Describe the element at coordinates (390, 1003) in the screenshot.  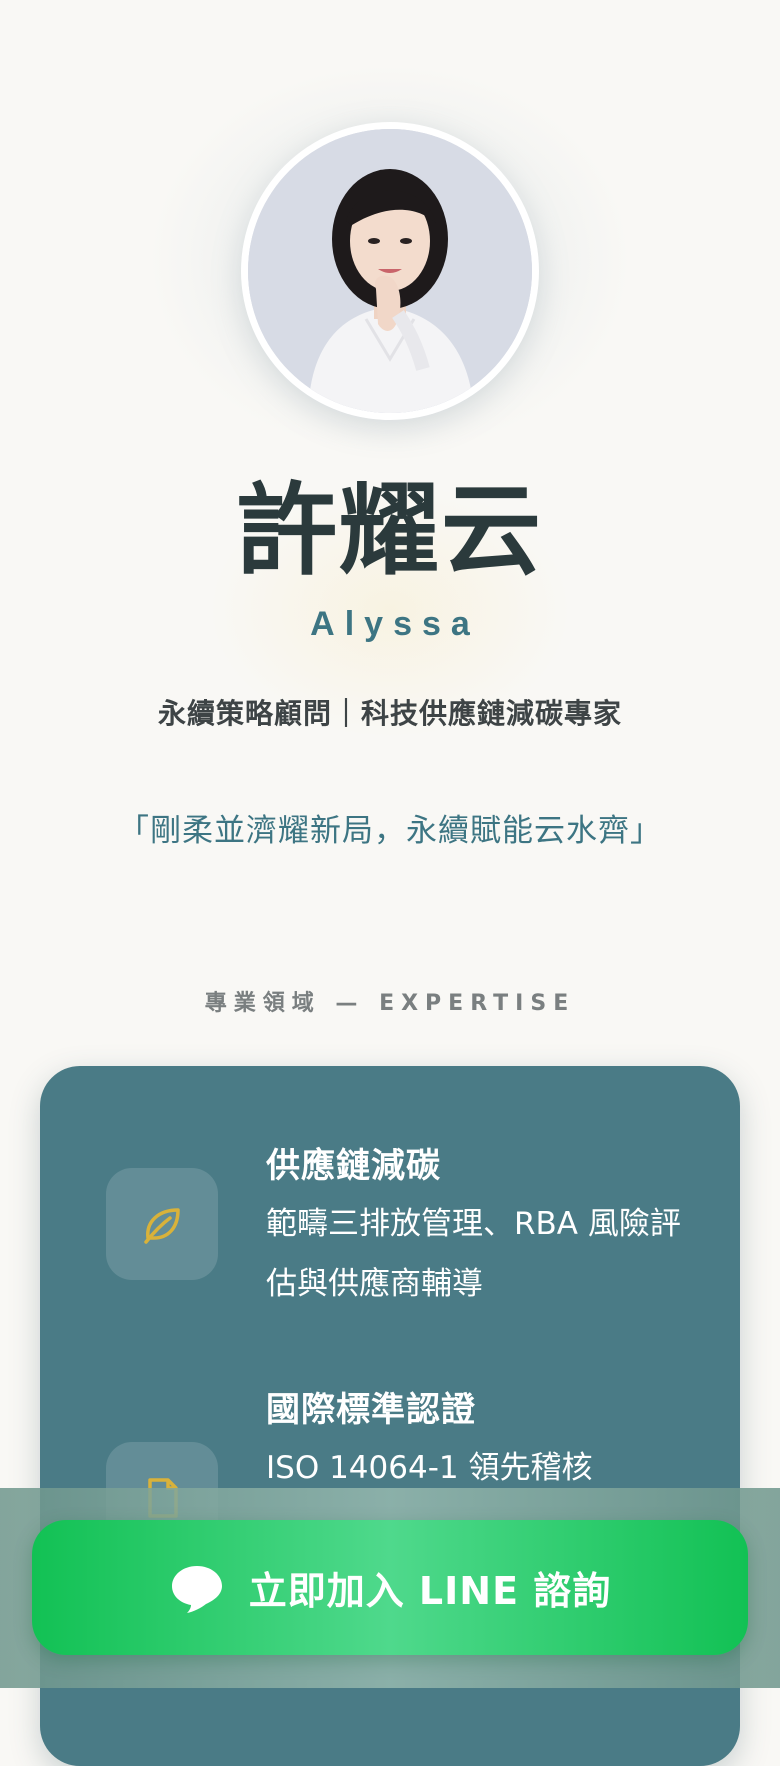
I see `expertise-section-label: 專業領域 — EXPERTISE` at that location.